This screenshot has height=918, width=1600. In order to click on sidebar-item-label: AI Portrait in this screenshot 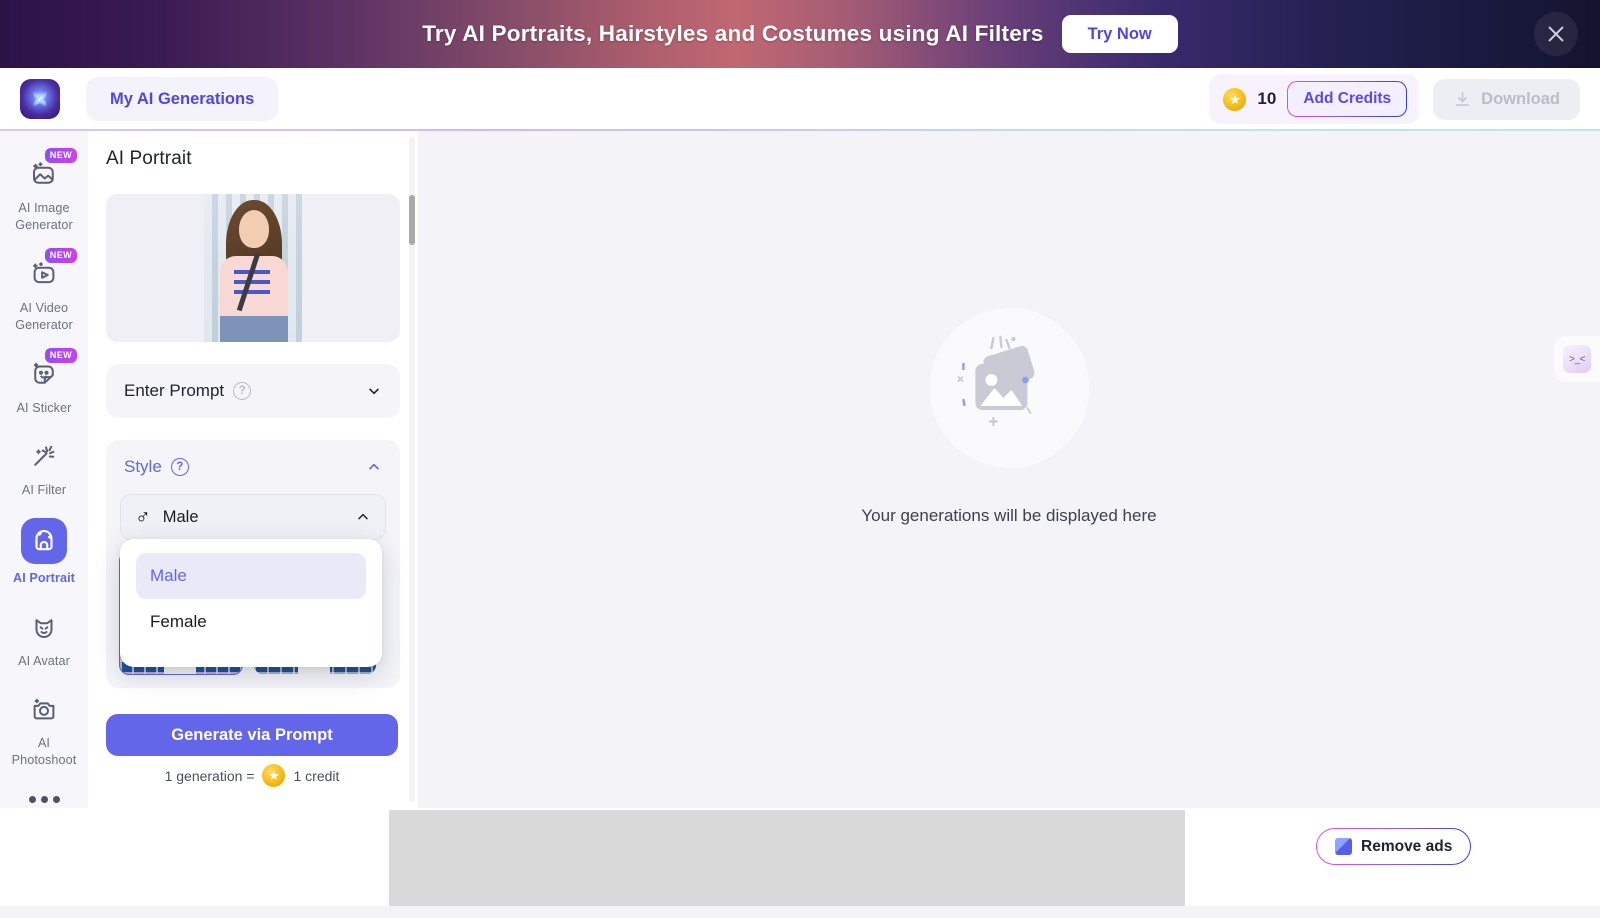, I will do `click(44, 578)`.